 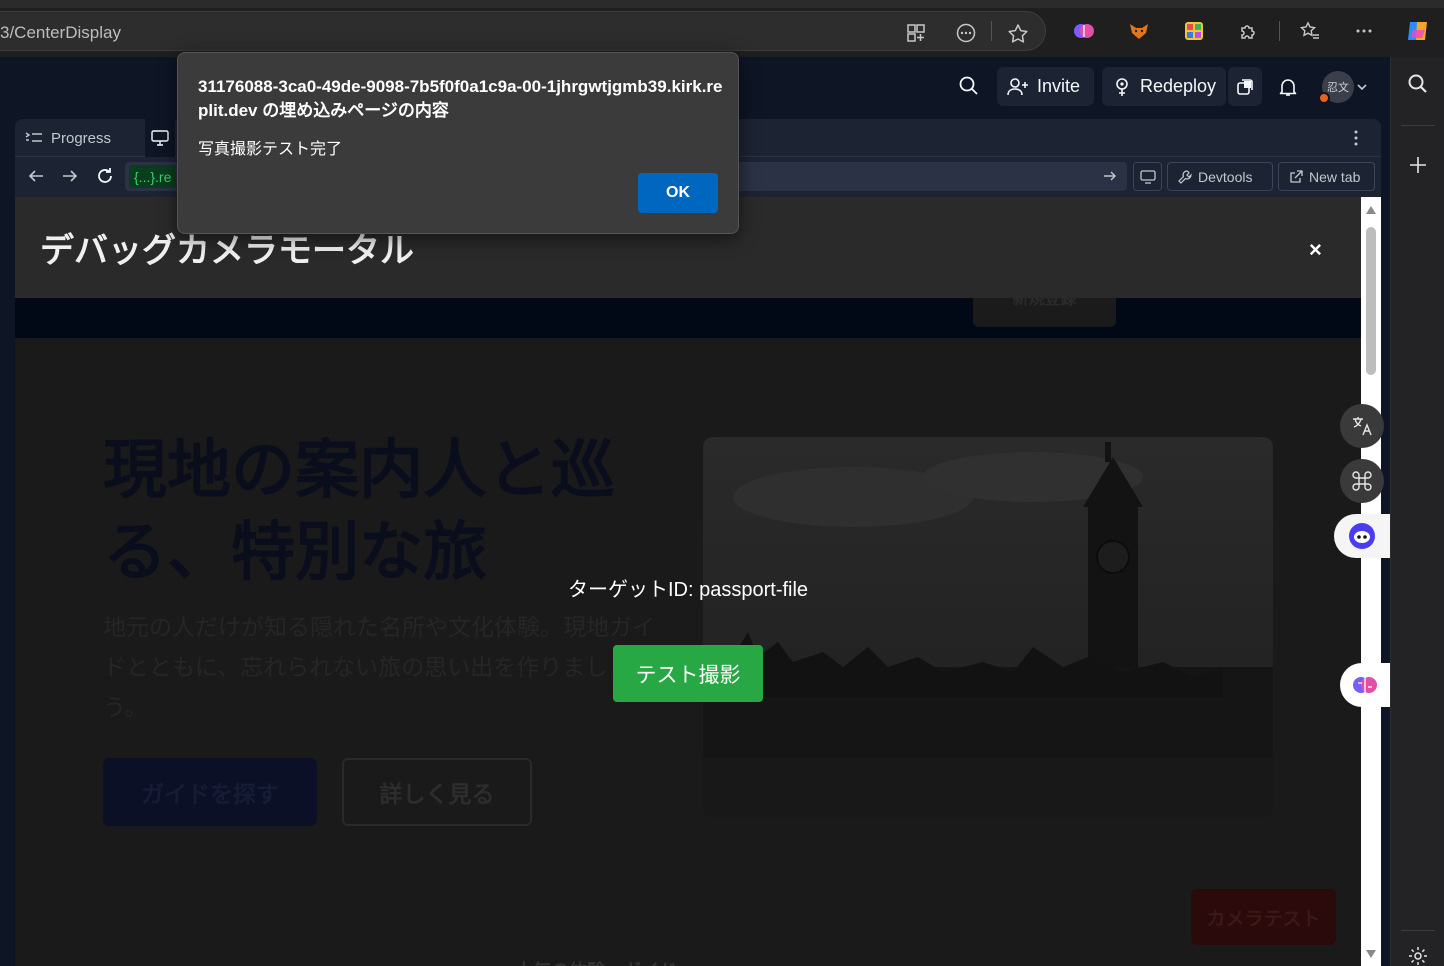 What do you see at coordinates (34, 138) in the screenshot?
I see `progress-list-icon` at bounding box center [34, 138].